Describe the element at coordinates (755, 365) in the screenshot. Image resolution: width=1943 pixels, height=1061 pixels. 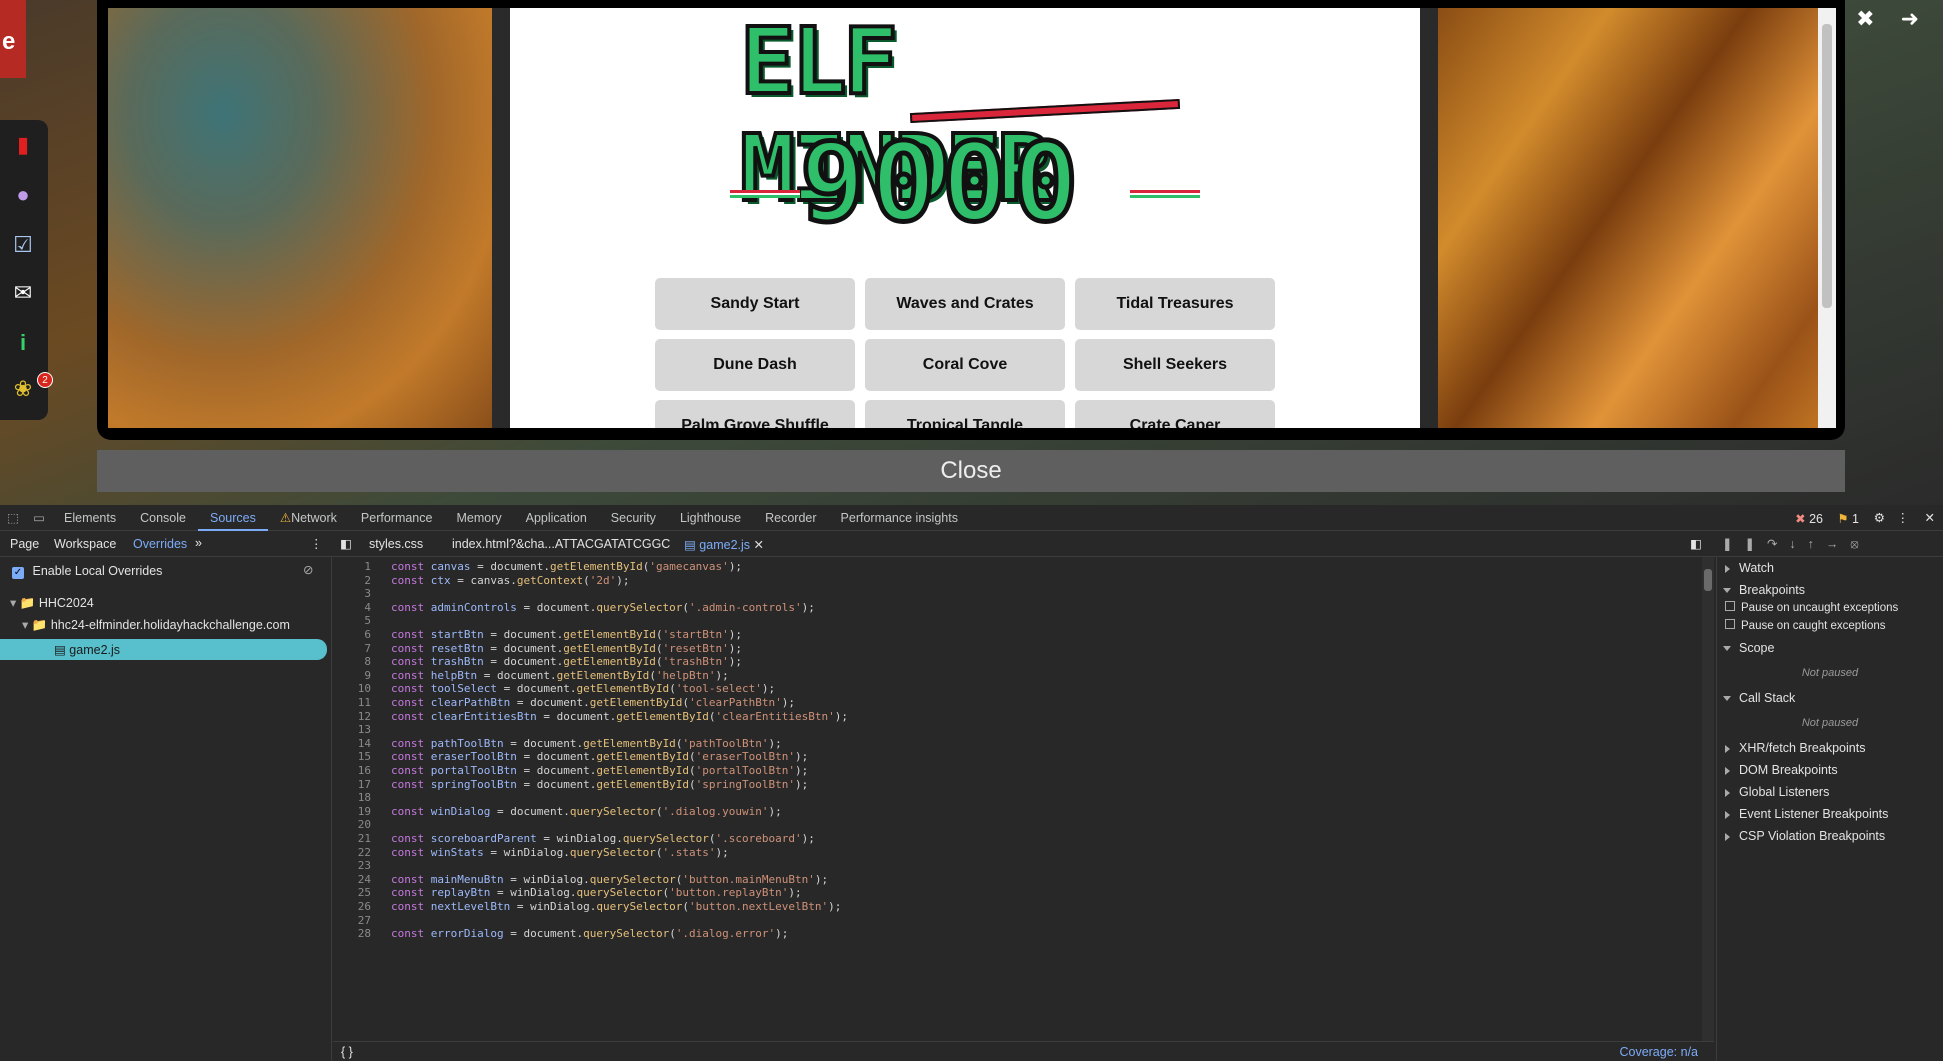
I see `level-button: Dune Dash` at that location.